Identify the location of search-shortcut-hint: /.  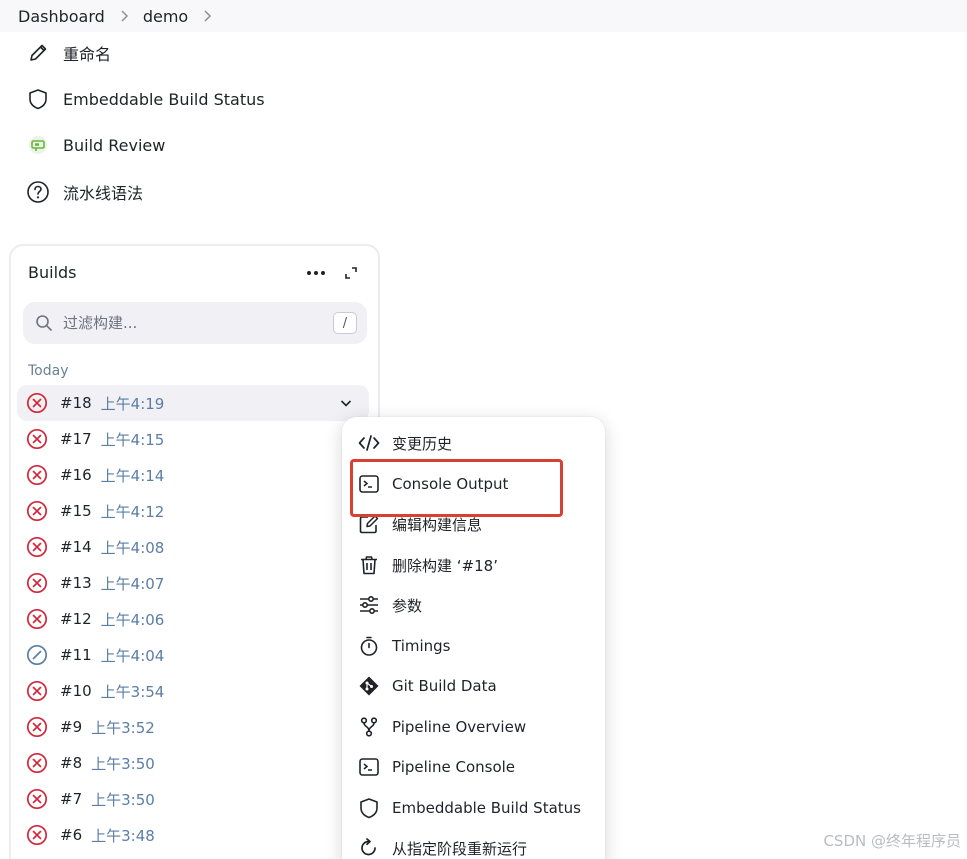
(345, 323).